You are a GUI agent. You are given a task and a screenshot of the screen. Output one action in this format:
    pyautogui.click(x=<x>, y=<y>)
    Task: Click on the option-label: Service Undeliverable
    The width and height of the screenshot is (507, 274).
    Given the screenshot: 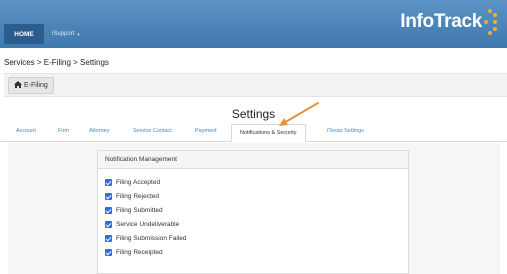 What is the action you would take?
    pyautogui.click(x=148, y=224)
    